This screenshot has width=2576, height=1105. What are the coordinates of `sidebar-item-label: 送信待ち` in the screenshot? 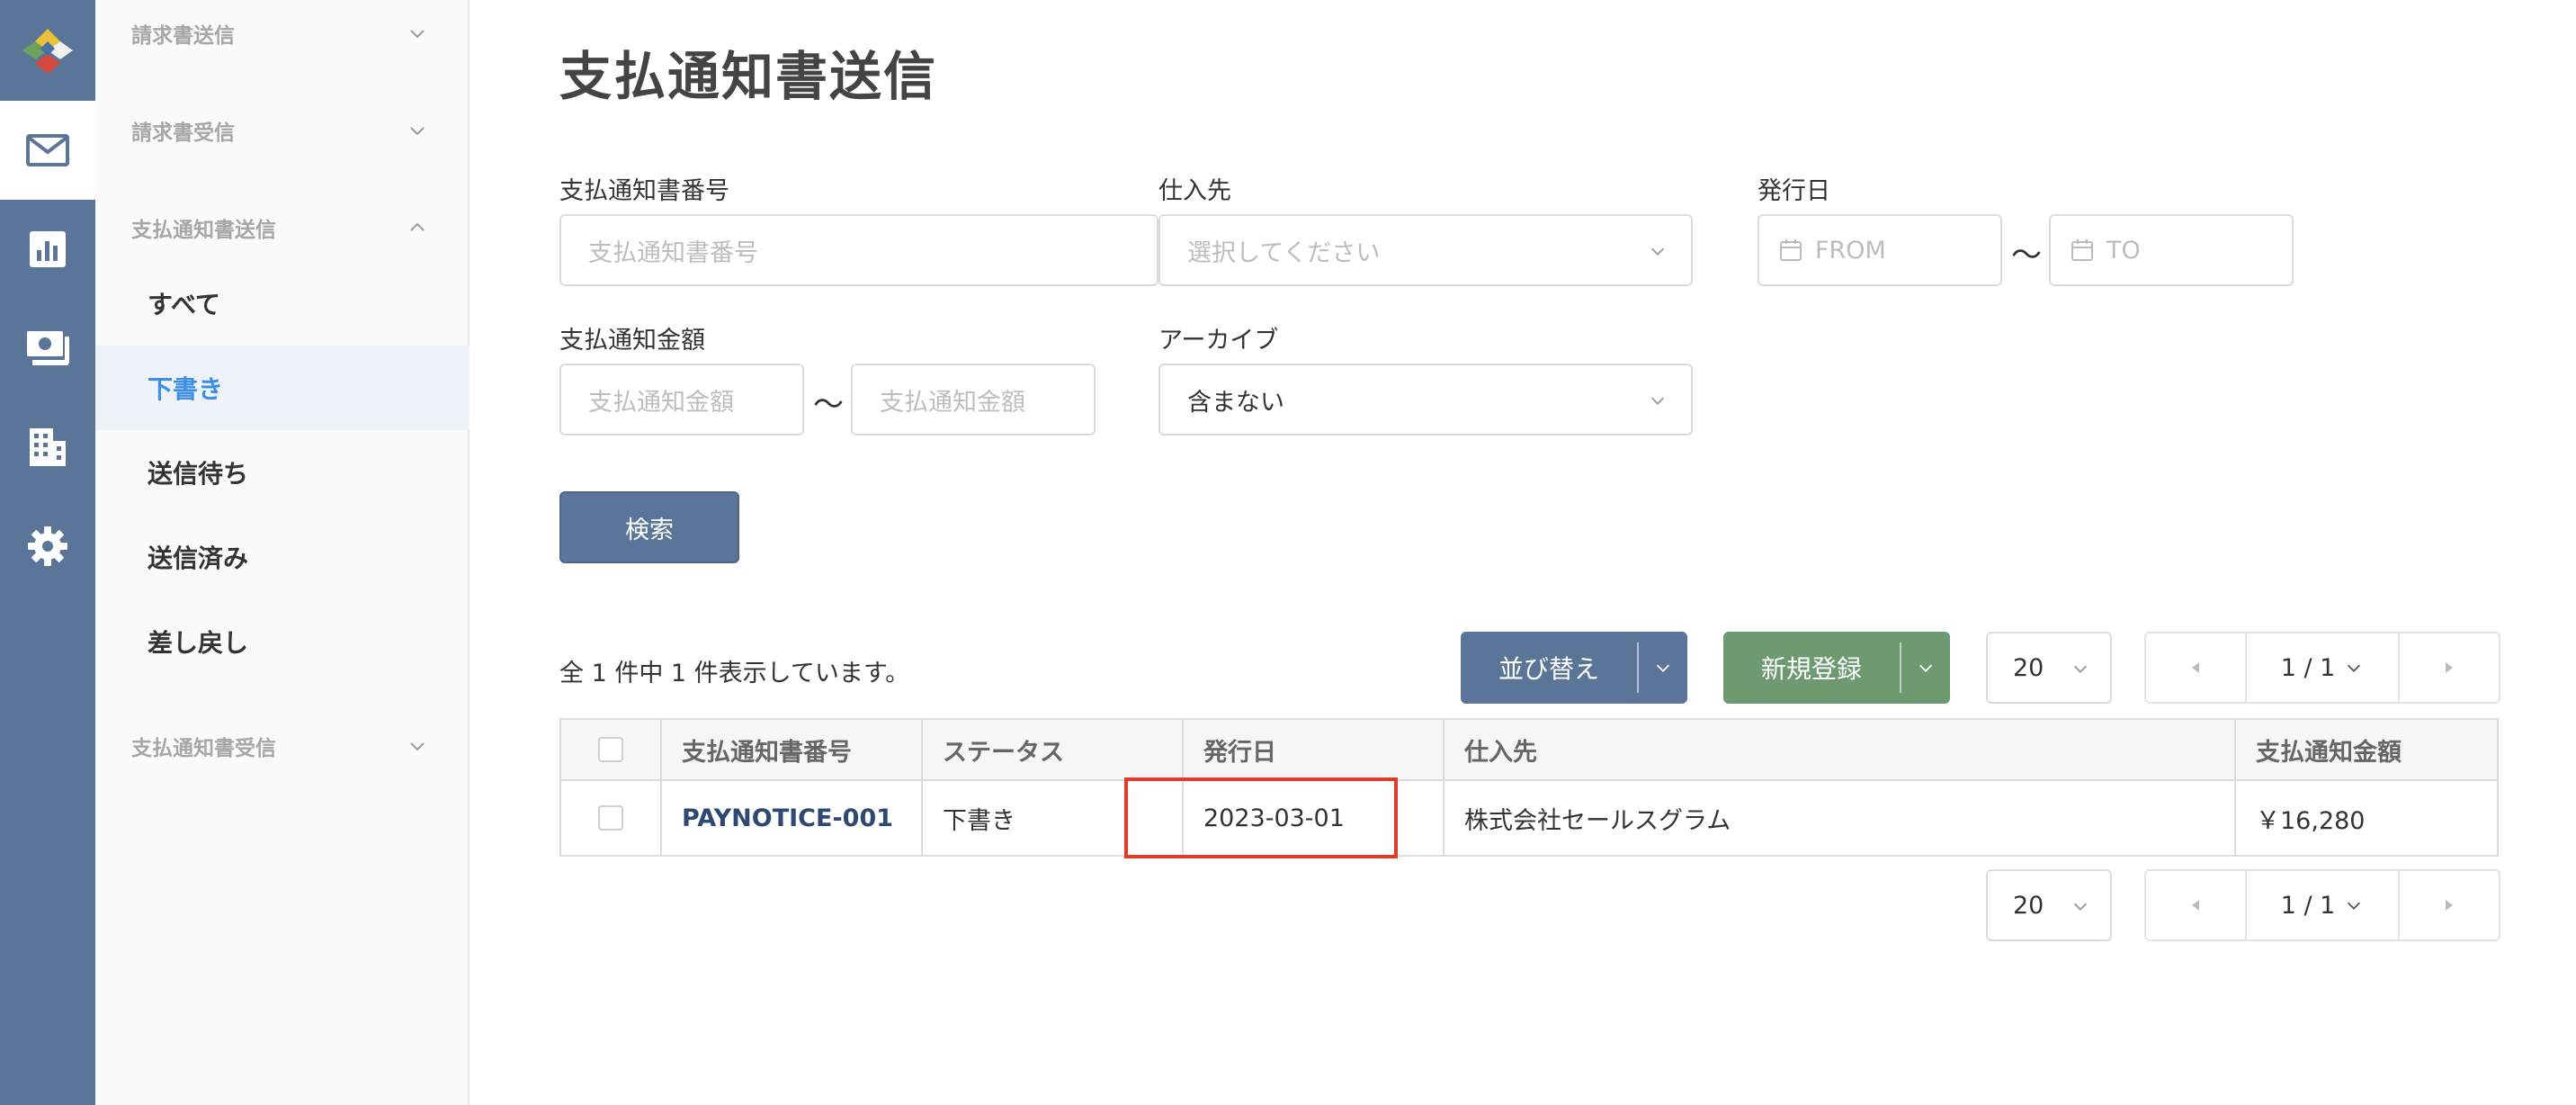 It's located at (198, 474).